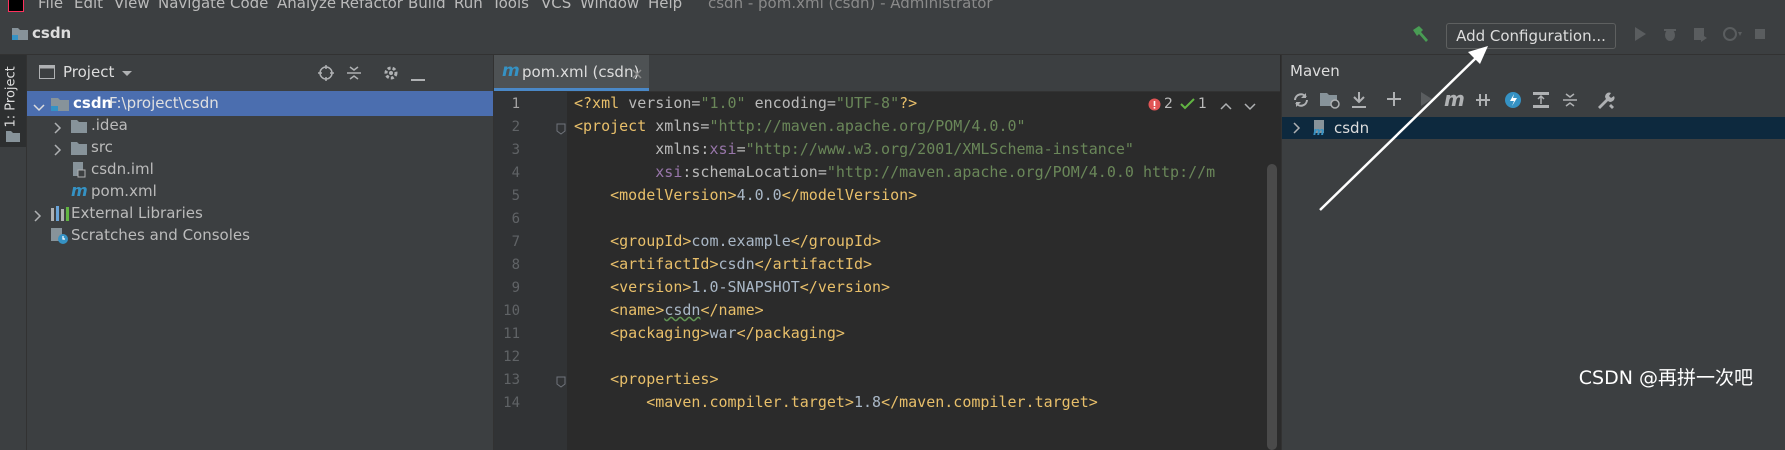 This screenshot has width=1785, height=450. Describe the element at coordinates (511, 334) in the screenshot. I see `line-number: 11` at that location.